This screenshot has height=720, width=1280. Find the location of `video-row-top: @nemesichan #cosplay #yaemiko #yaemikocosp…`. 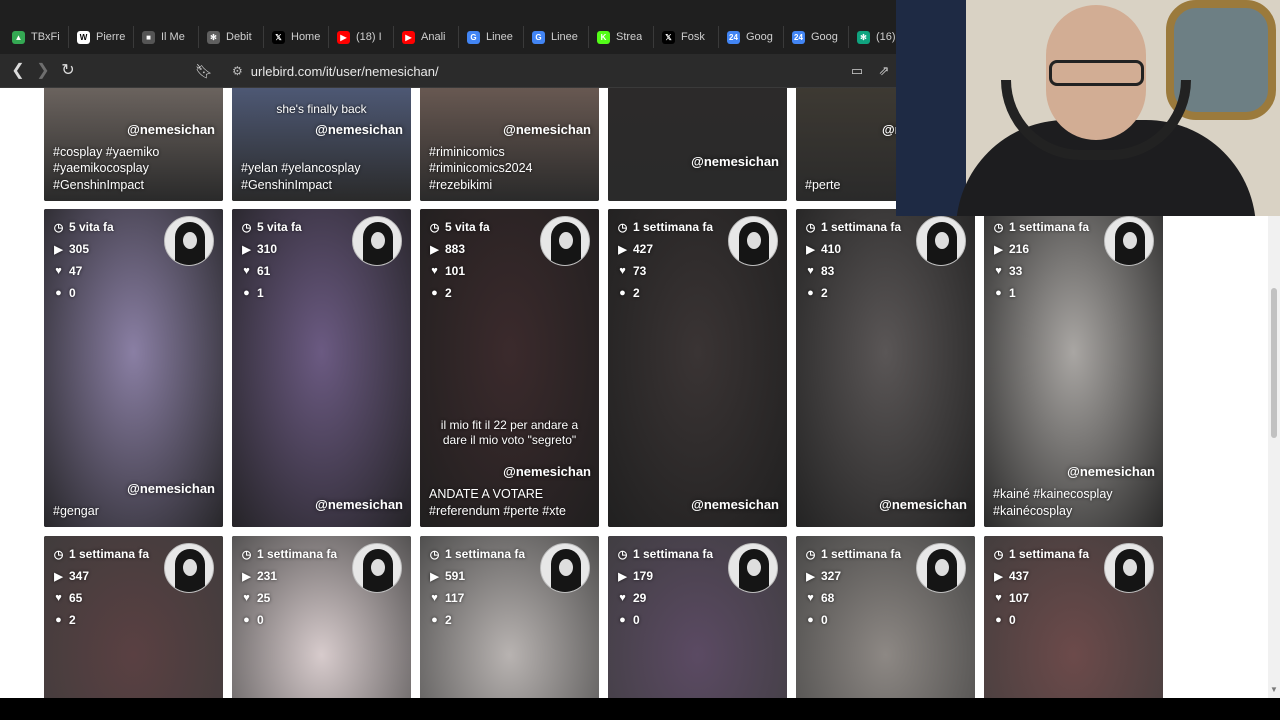

video-row-top: @nemesichan #cosplay #yaemiko #yaemikocosp… is located at coordinates (509, 144).